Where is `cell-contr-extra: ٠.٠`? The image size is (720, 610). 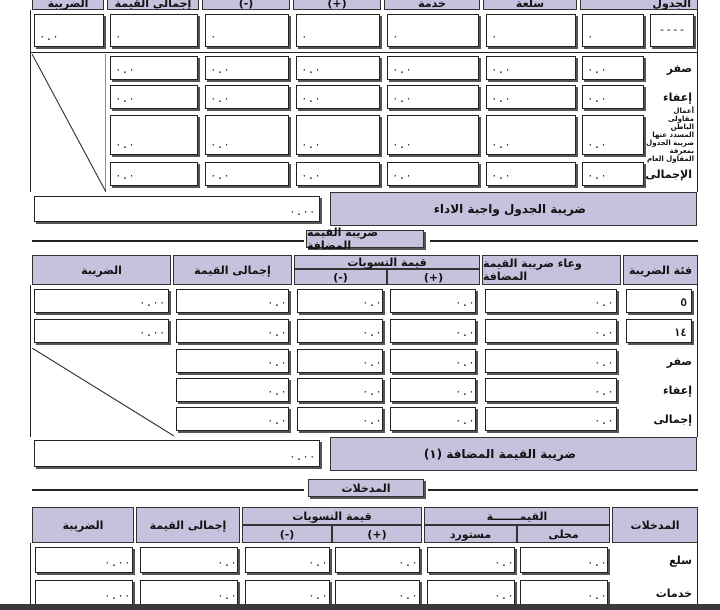 cell-contr-extra: ٠.٠ is located at coordinates (613, 135).